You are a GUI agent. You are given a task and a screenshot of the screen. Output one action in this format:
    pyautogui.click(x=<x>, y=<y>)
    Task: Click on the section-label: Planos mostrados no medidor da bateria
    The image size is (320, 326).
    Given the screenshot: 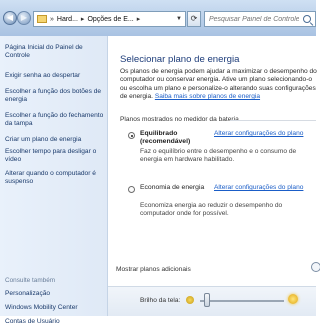 What is the action you would take?
    pyautogui.click(x=218, y=119)
    